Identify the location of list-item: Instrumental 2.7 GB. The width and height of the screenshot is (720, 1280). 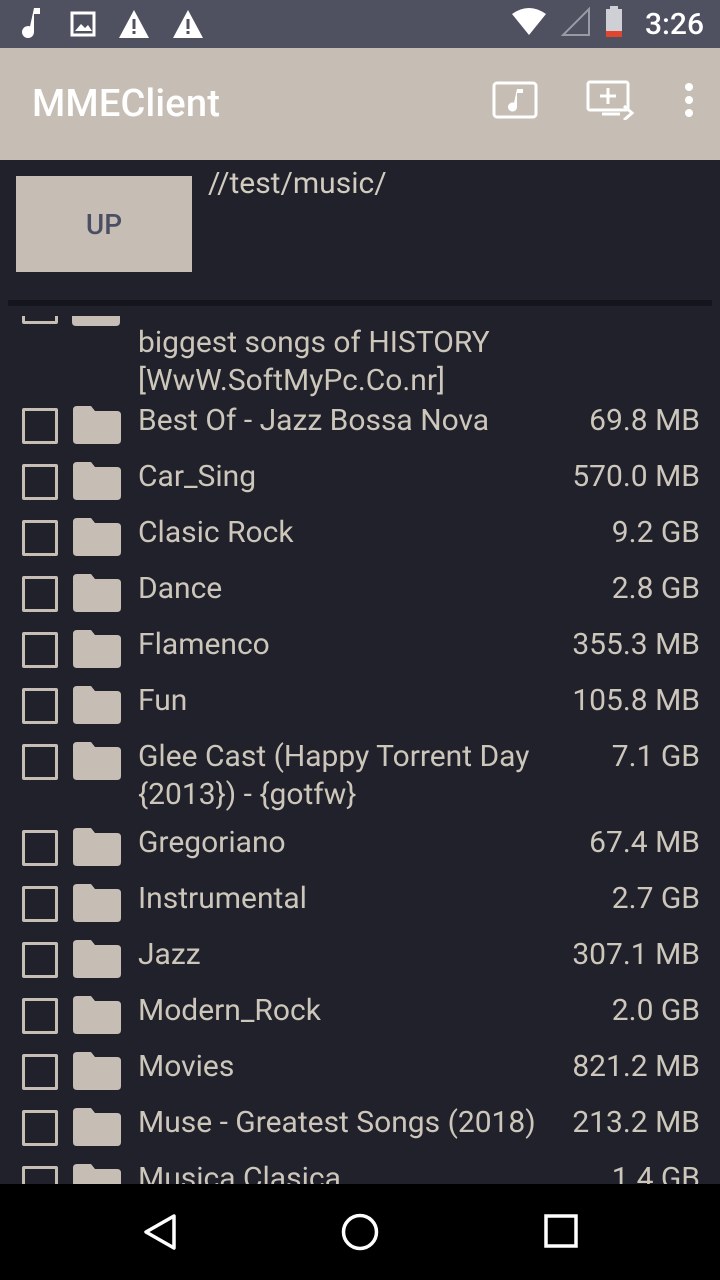
(360, 908).